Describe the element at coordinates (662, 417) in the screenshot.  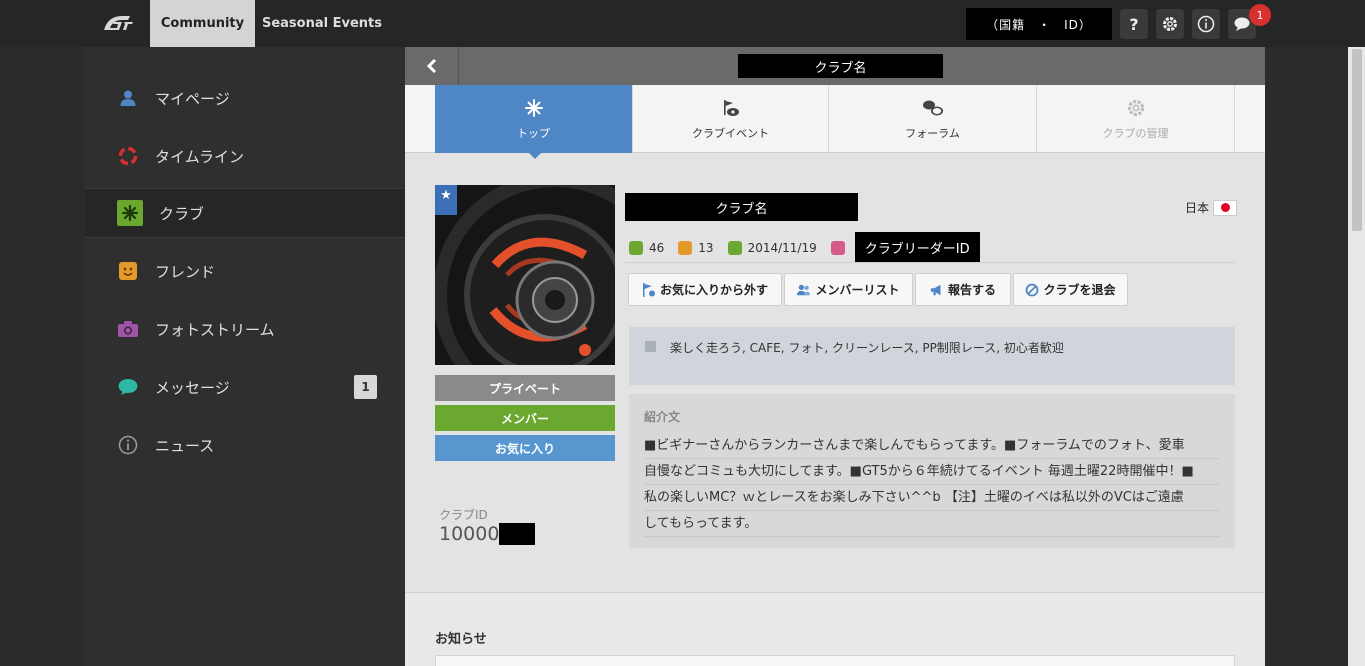
I see `intro-label: 紹介文` at that location.